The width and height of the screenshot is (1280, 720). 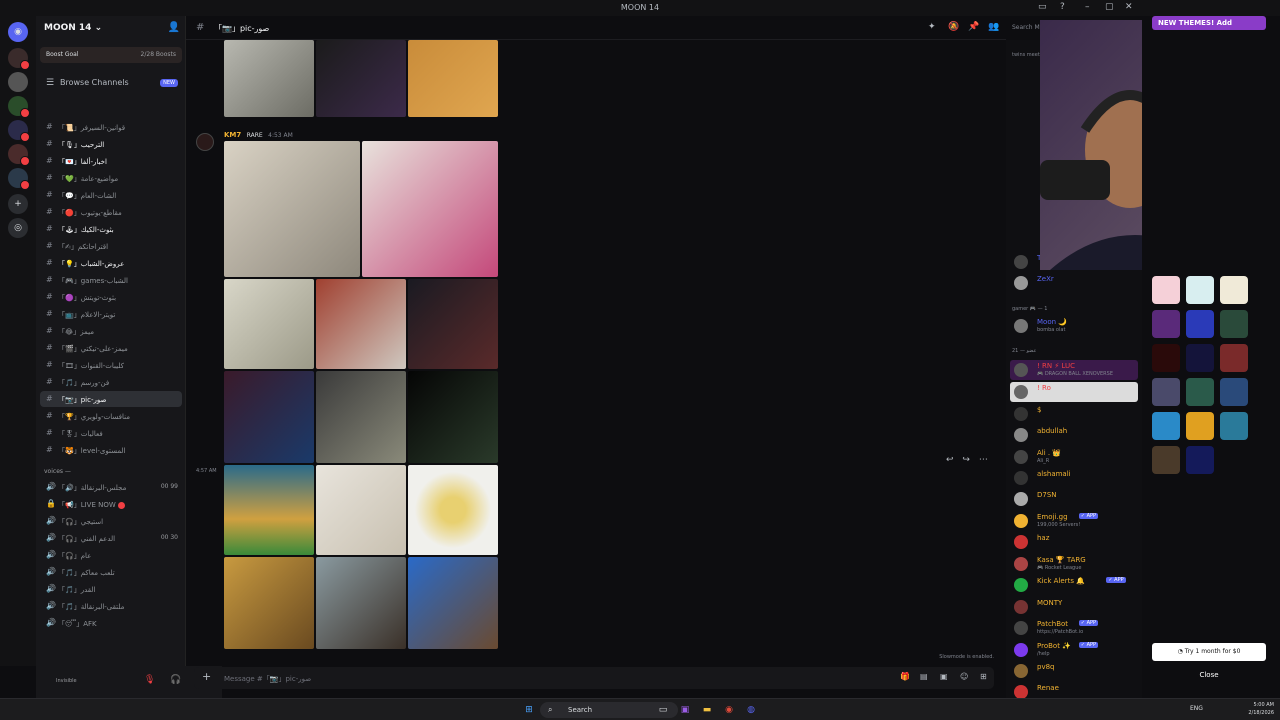 I want to click on member-item: $, so click(x=1074, y=414).